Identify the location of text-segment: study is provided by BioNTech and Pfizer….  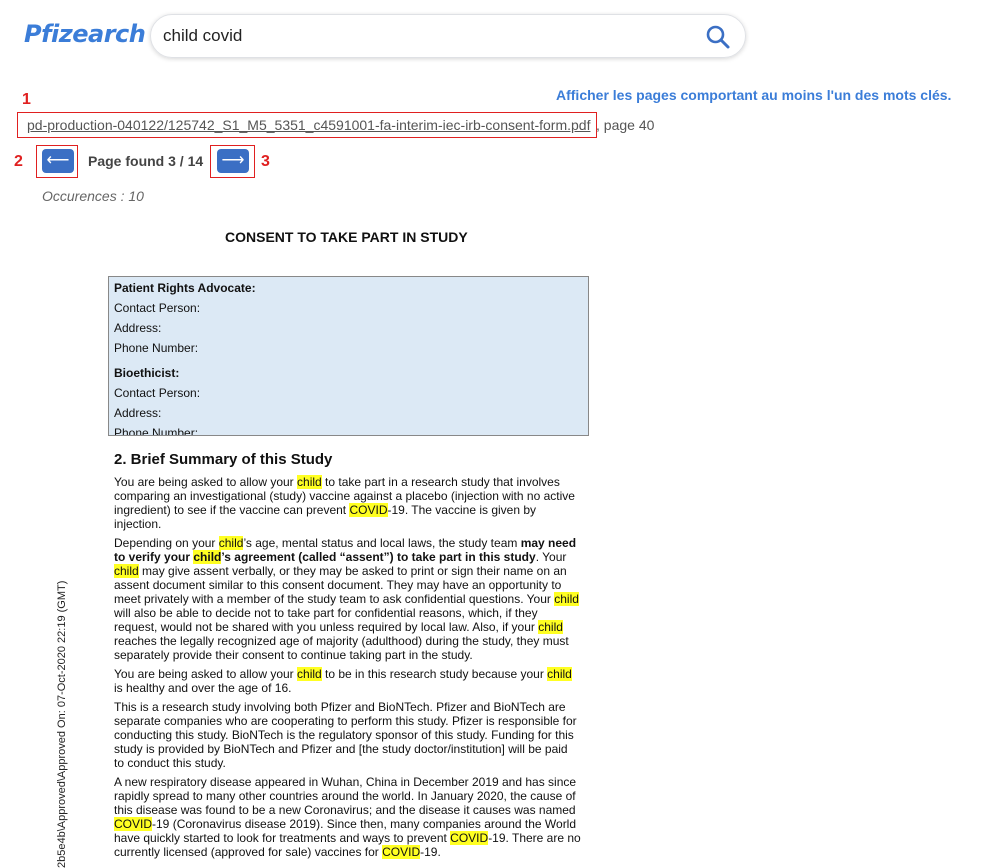
(341, 749).